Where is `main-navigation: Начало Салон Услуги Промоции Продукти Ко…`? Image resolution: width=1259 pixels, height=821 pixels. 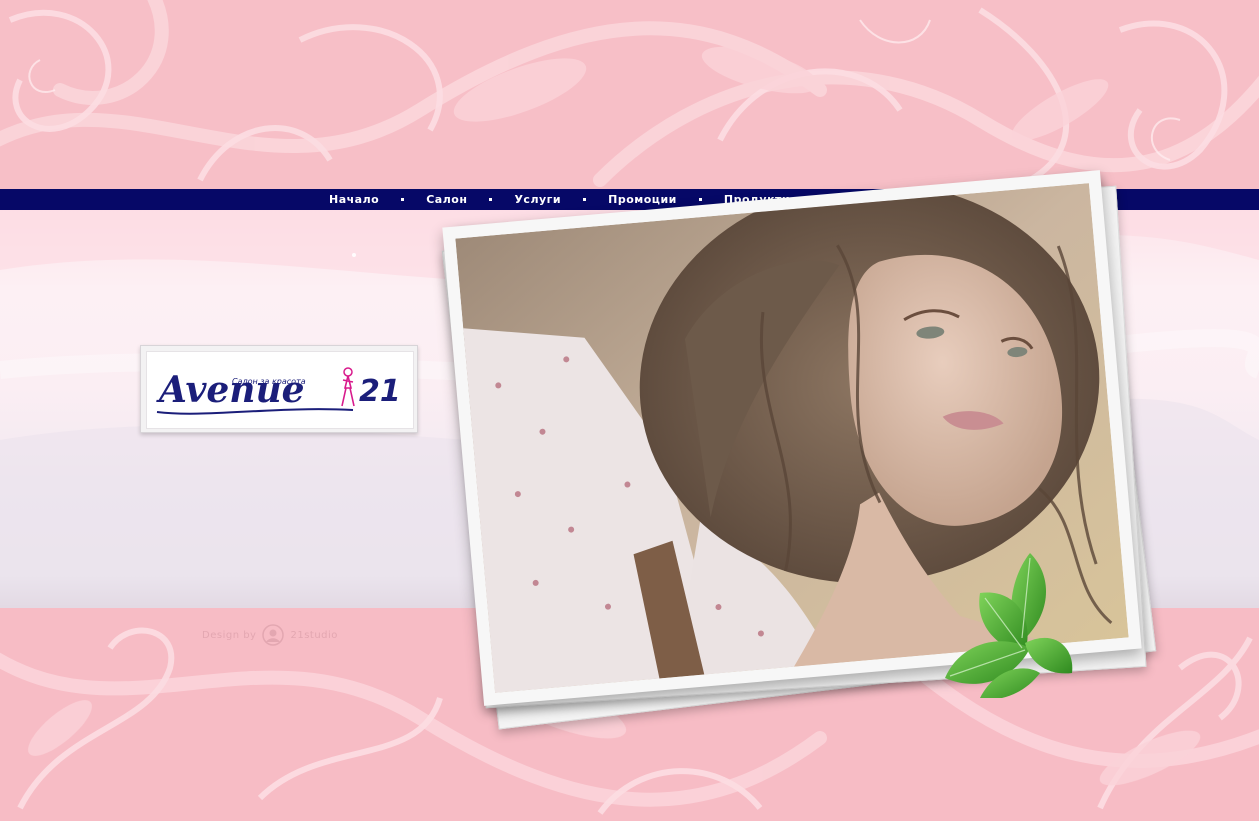
main-navigation: Начало Салон Услуги Промоции Продукти Ко… is located at coordinates (629, 199).